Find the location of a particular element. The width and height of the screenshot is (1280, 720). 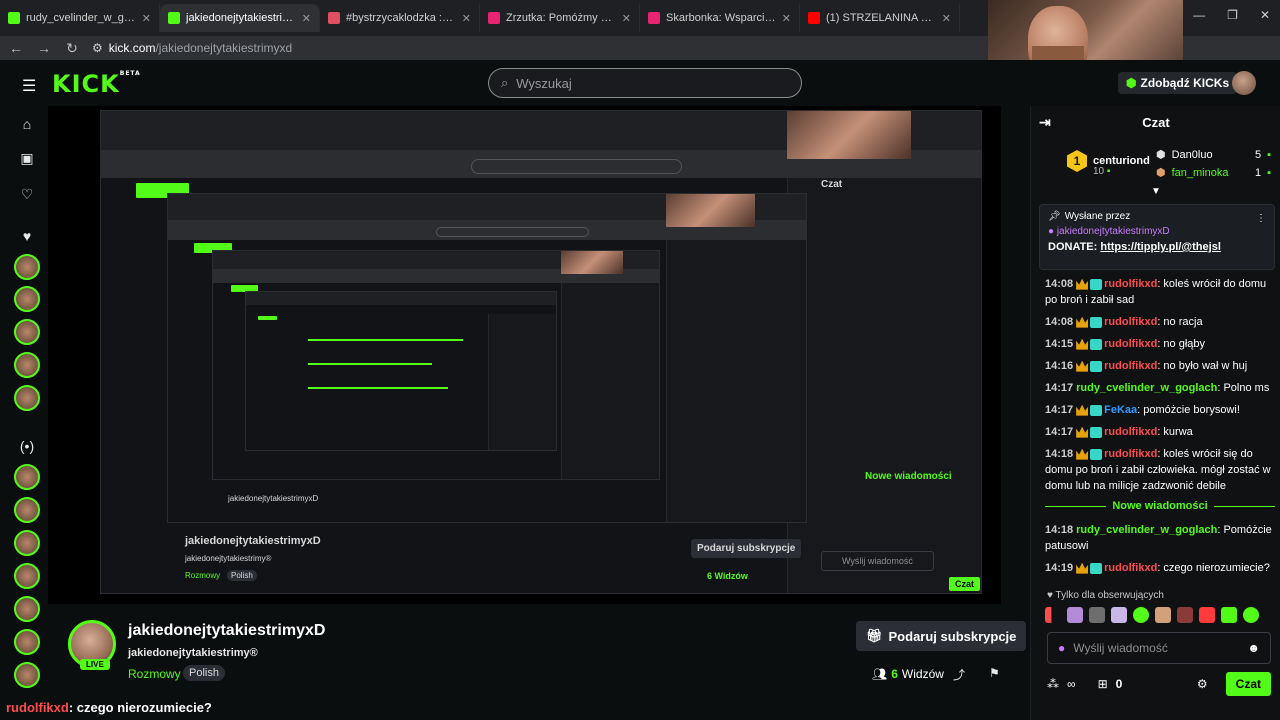

share-icon: ⤴ is located at coordinates (959, 674).